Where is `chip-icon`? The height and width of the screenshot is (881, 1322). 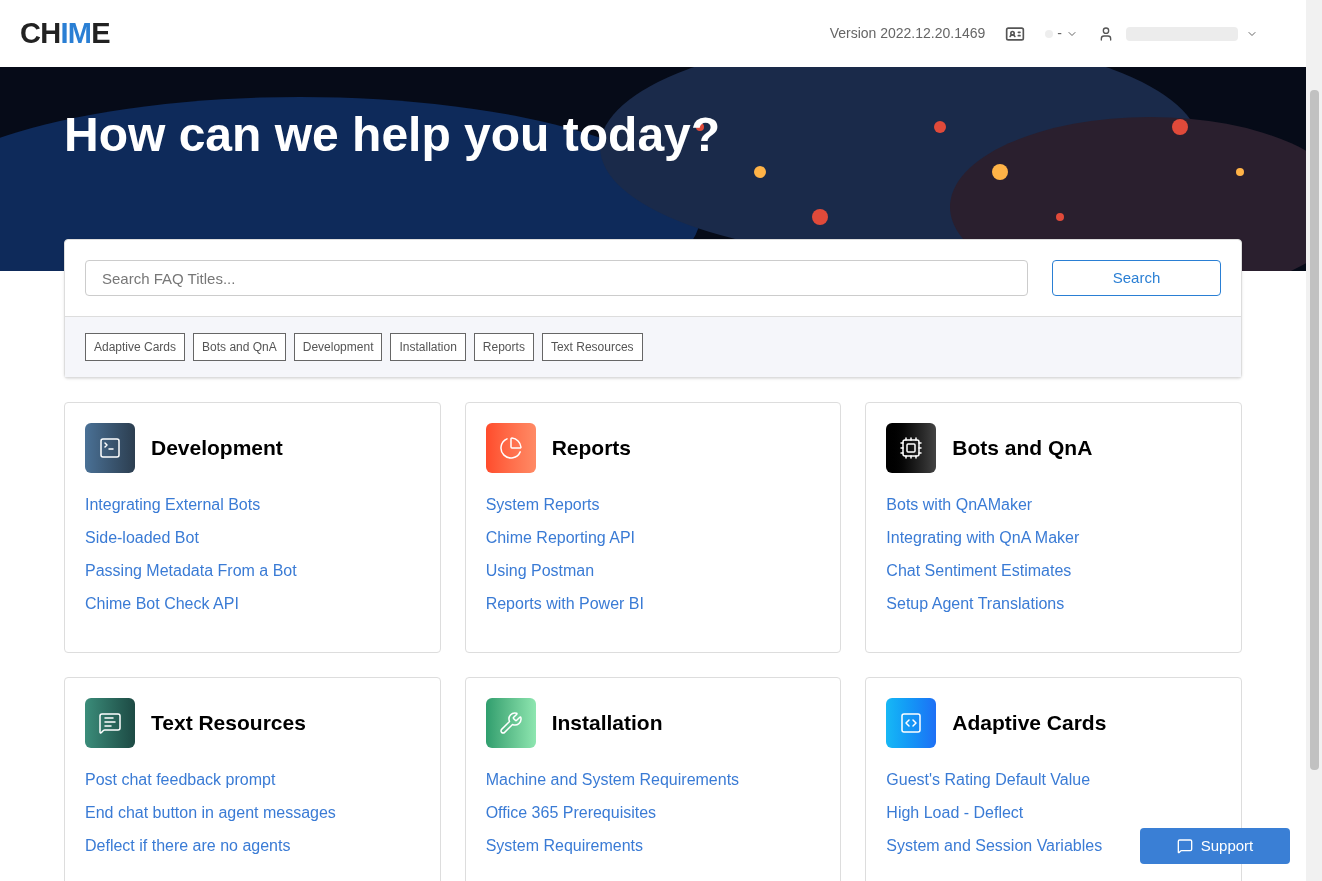
chip-icon is located at coordinates (911, 448).